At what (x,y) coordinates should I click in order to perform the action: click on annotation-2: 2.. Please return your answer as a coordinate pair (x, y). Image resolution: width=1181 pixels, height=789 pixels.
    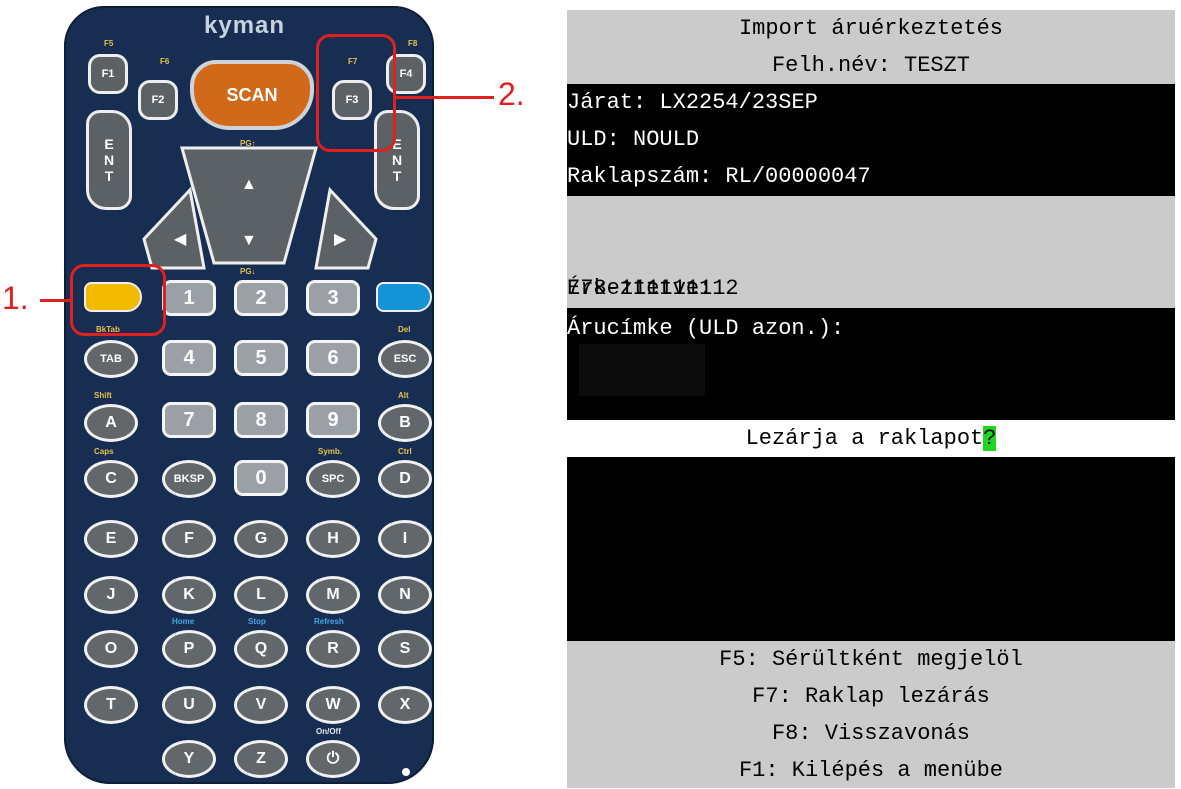
    Looking at the image, I should click on (511, 94).